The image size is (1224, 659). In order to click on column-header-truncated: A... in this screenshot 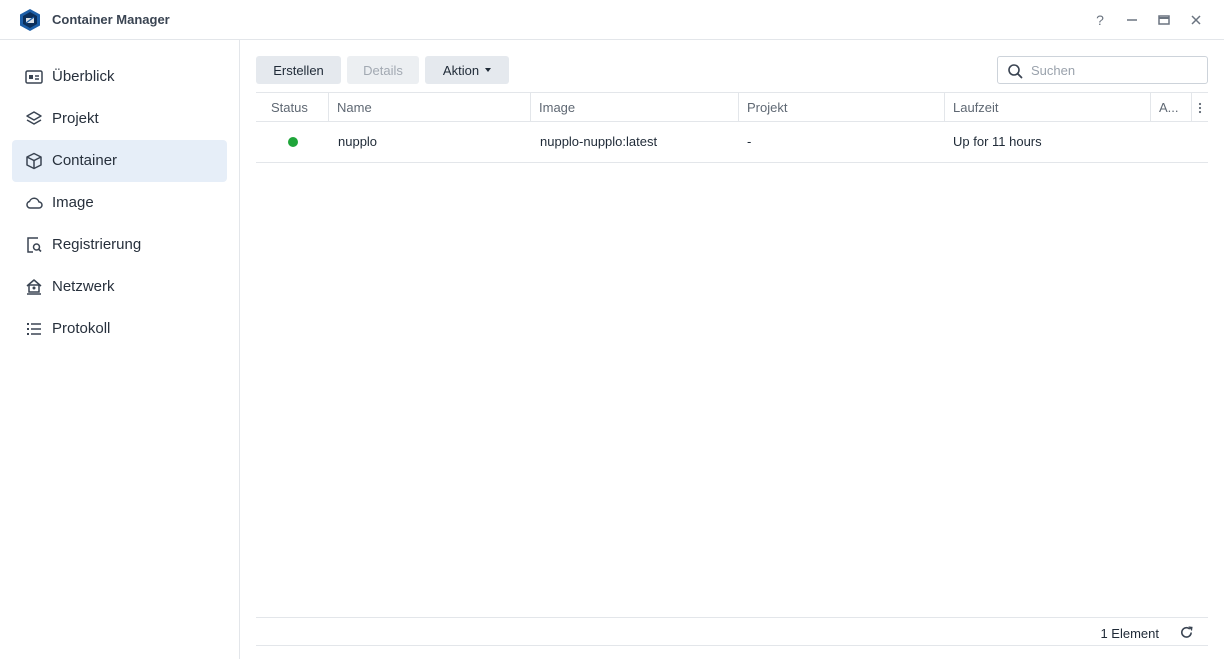, I will do `click(1171, 107)`.